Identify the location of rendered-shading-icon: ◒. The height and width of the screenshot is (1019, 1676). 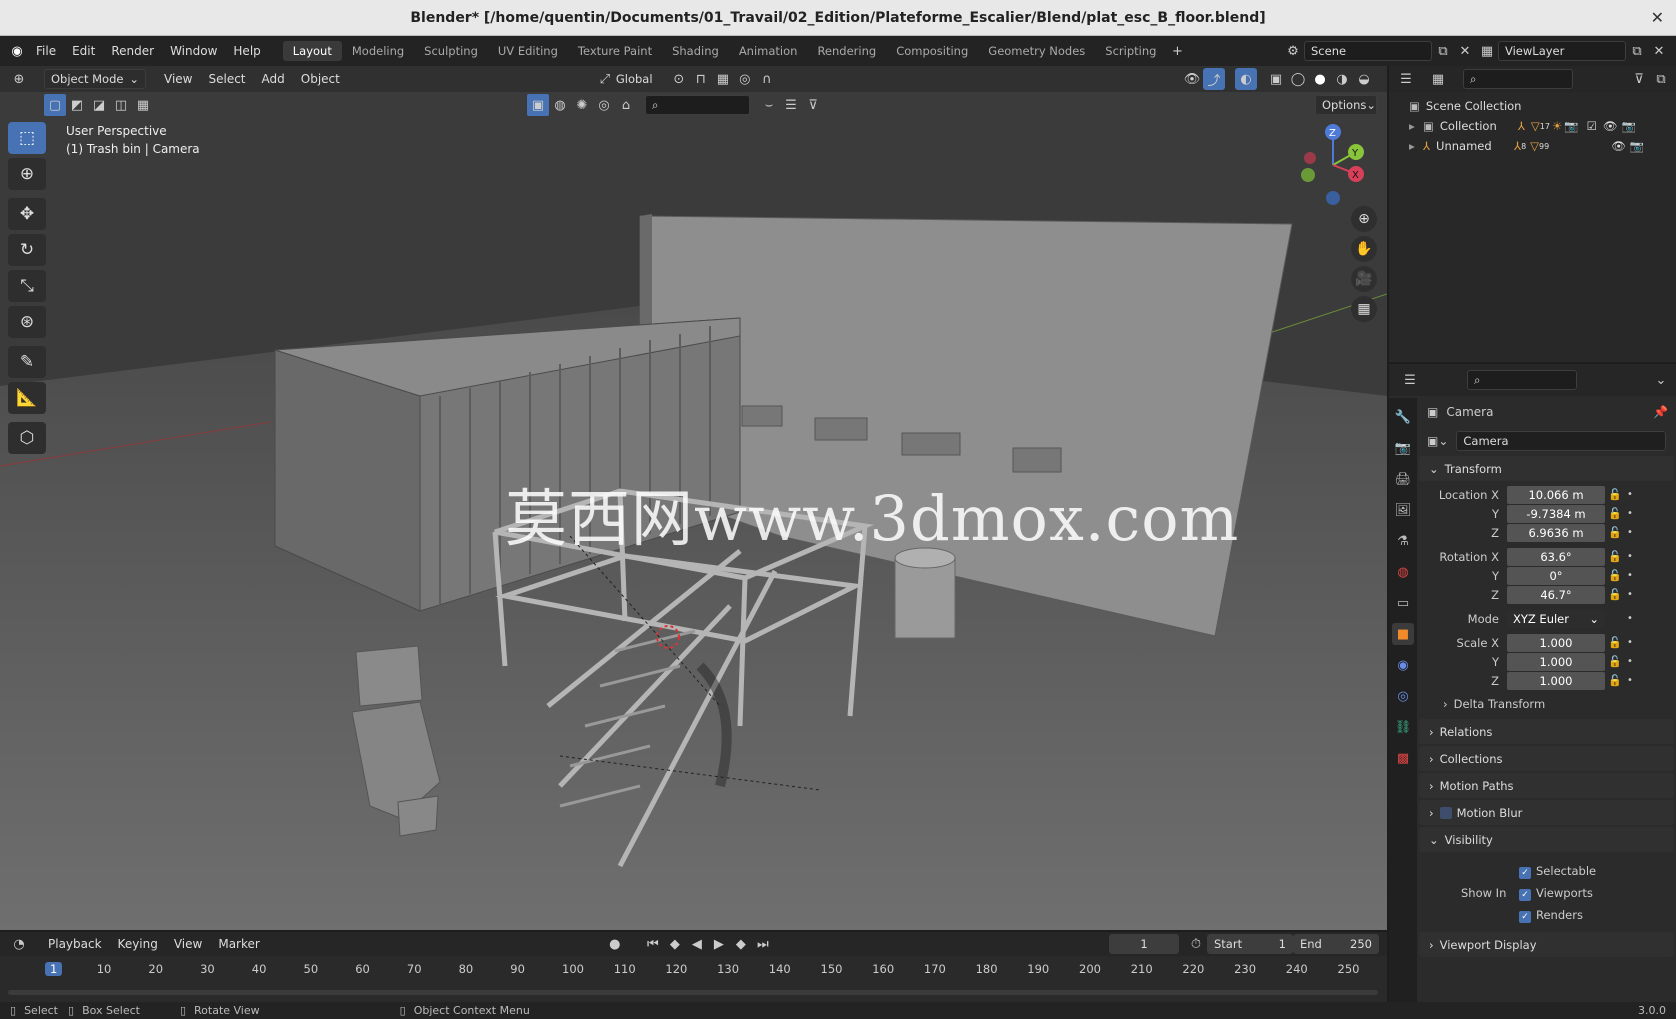
(1364, 79).